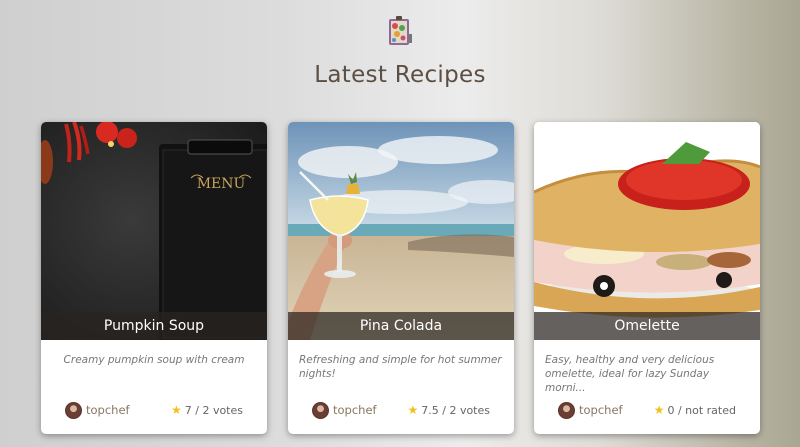  What do you see at coordinates (400, 32) in the screenshot?
I see `recipe-book-logo-icon` at bounding box center [400, 32].